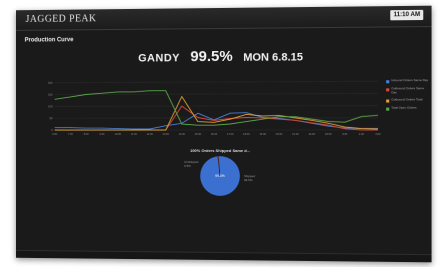 The height and width of the screenshot is (267, 440). Describe the element at coordinates (118, 134) in the screenshot. I see `x-tick-label: 10:00` at that location.